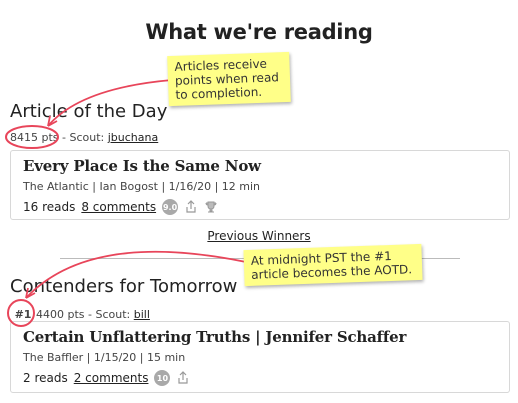  I want to click on trophy-icon, so click(211, 207).